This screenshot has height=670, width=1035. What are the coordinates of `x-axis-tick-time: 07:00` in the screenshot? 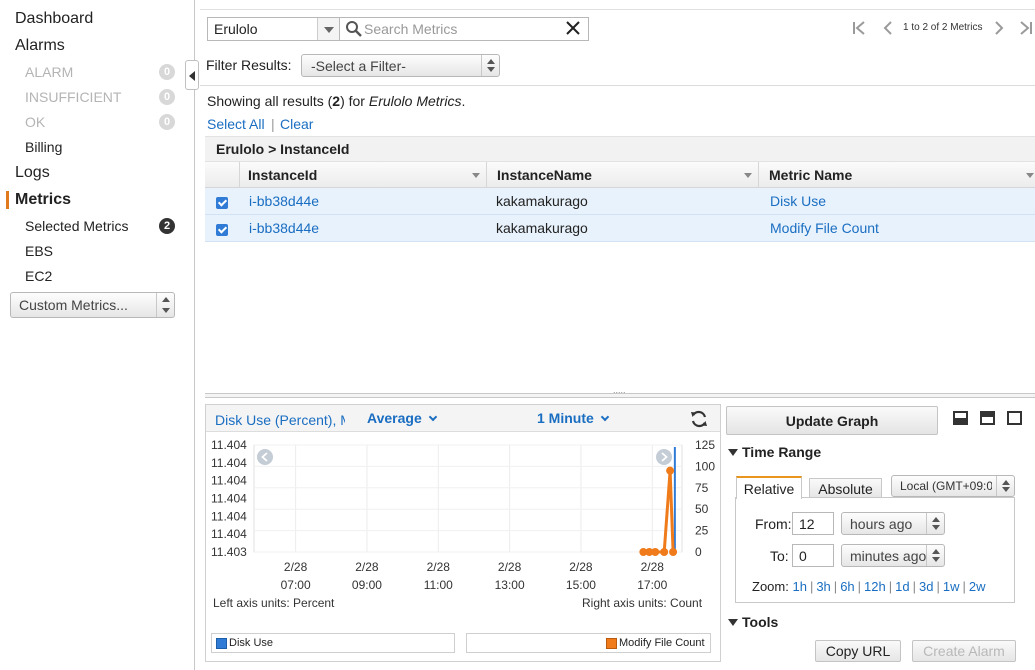 It's located at (296, 585).